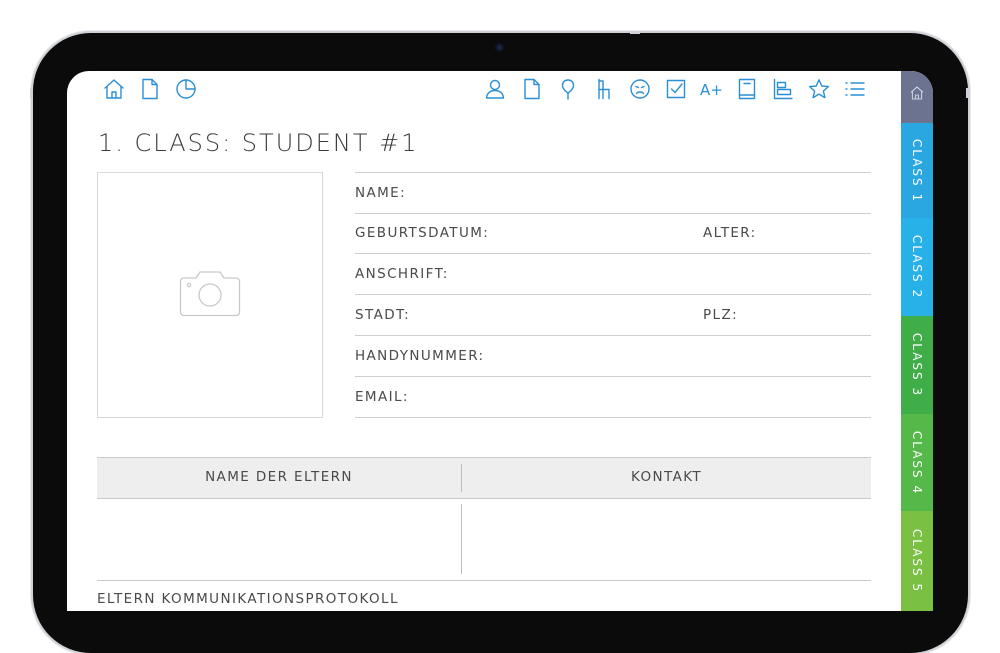 The height and width of the screenshot is (653, 1000). I want to click on parents-table-body, so click(484, 539).